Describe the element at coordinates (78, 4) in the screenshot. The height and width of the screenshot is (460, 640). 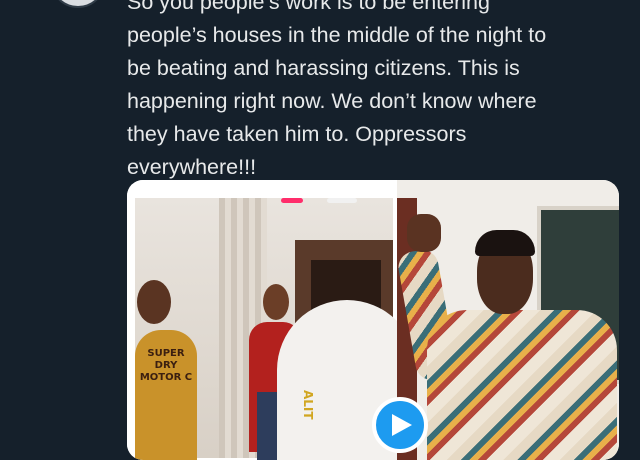
I see `avatar` at that location.